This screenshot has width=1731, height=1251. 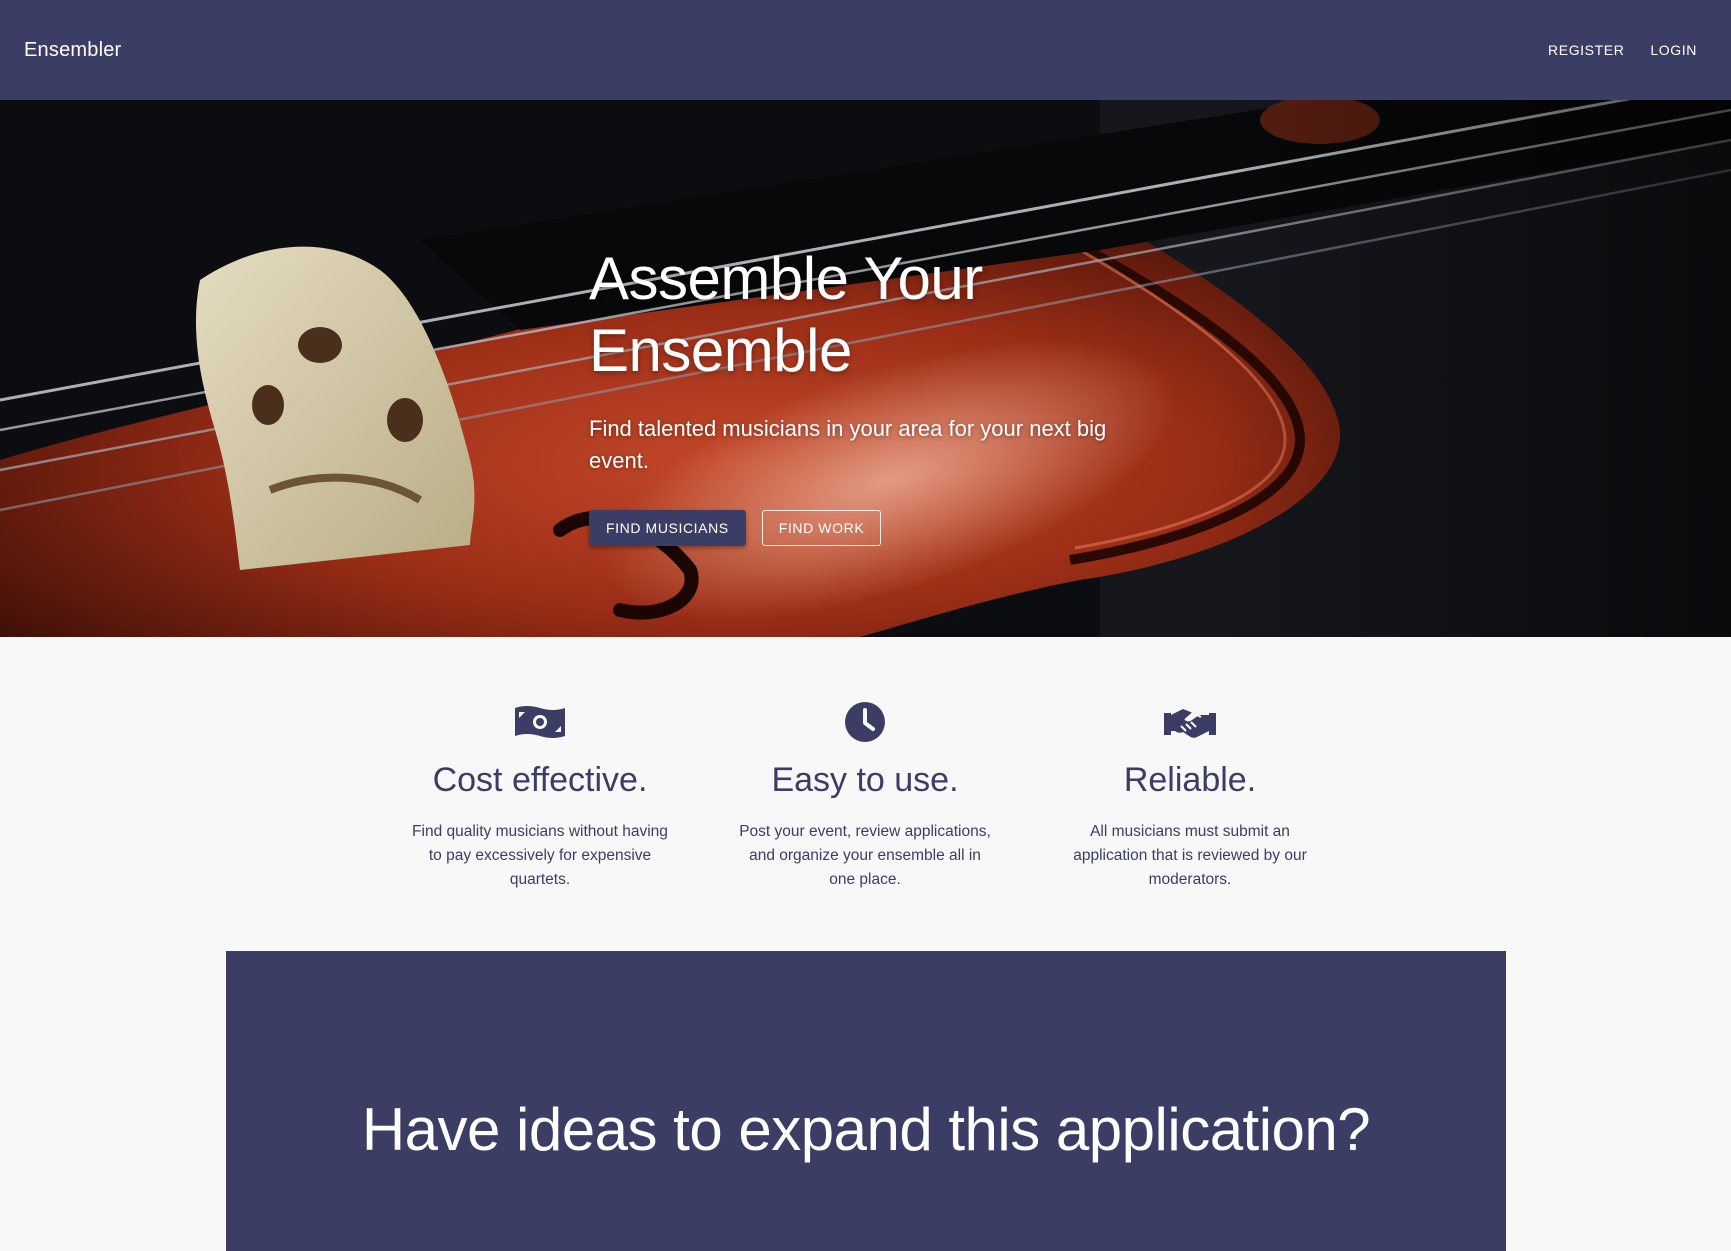 I want to click on clock-icon, so click(x=865, y=722).